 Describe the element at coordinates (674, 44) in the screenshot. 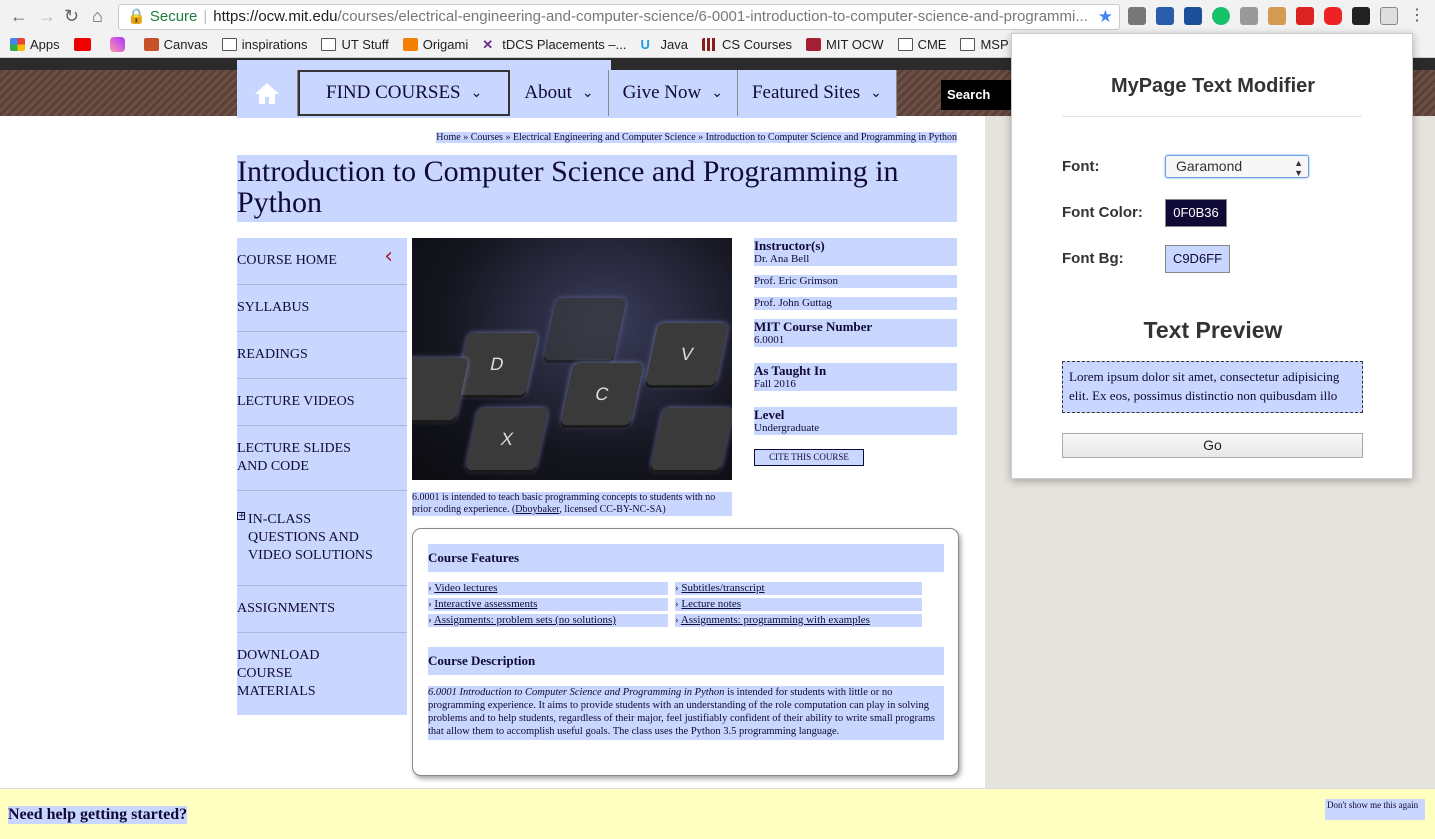

I see `bookmark-label: Java` at that location.